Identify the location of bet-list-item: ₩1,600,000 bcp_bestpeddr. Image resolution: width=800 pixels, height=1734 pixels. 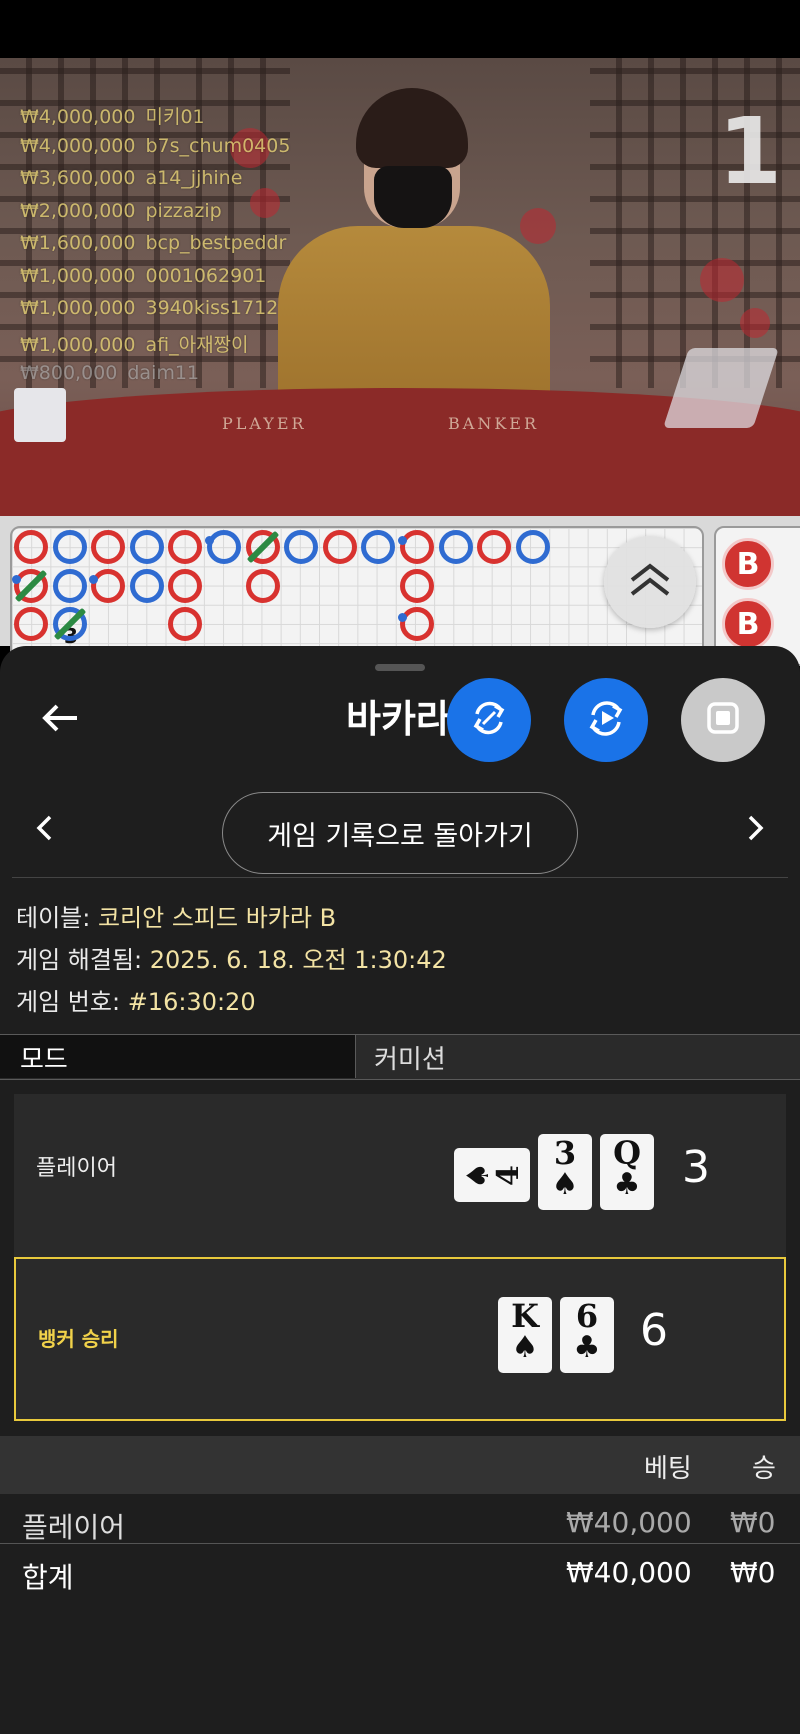
(153, 243).